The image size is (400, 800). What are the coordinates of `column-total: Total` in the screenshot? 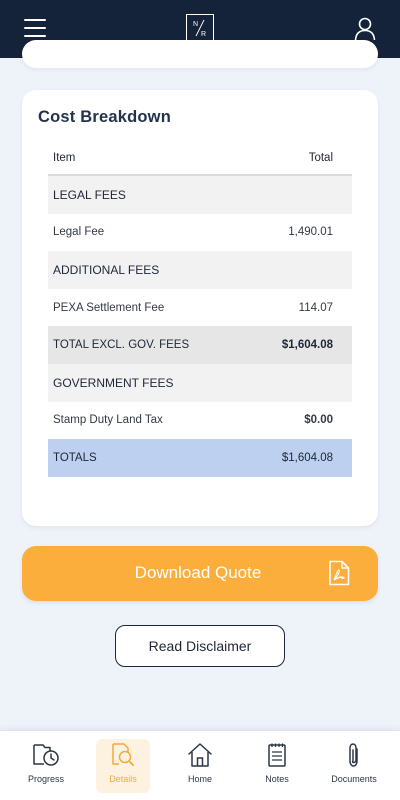 It's located at (320, 158).